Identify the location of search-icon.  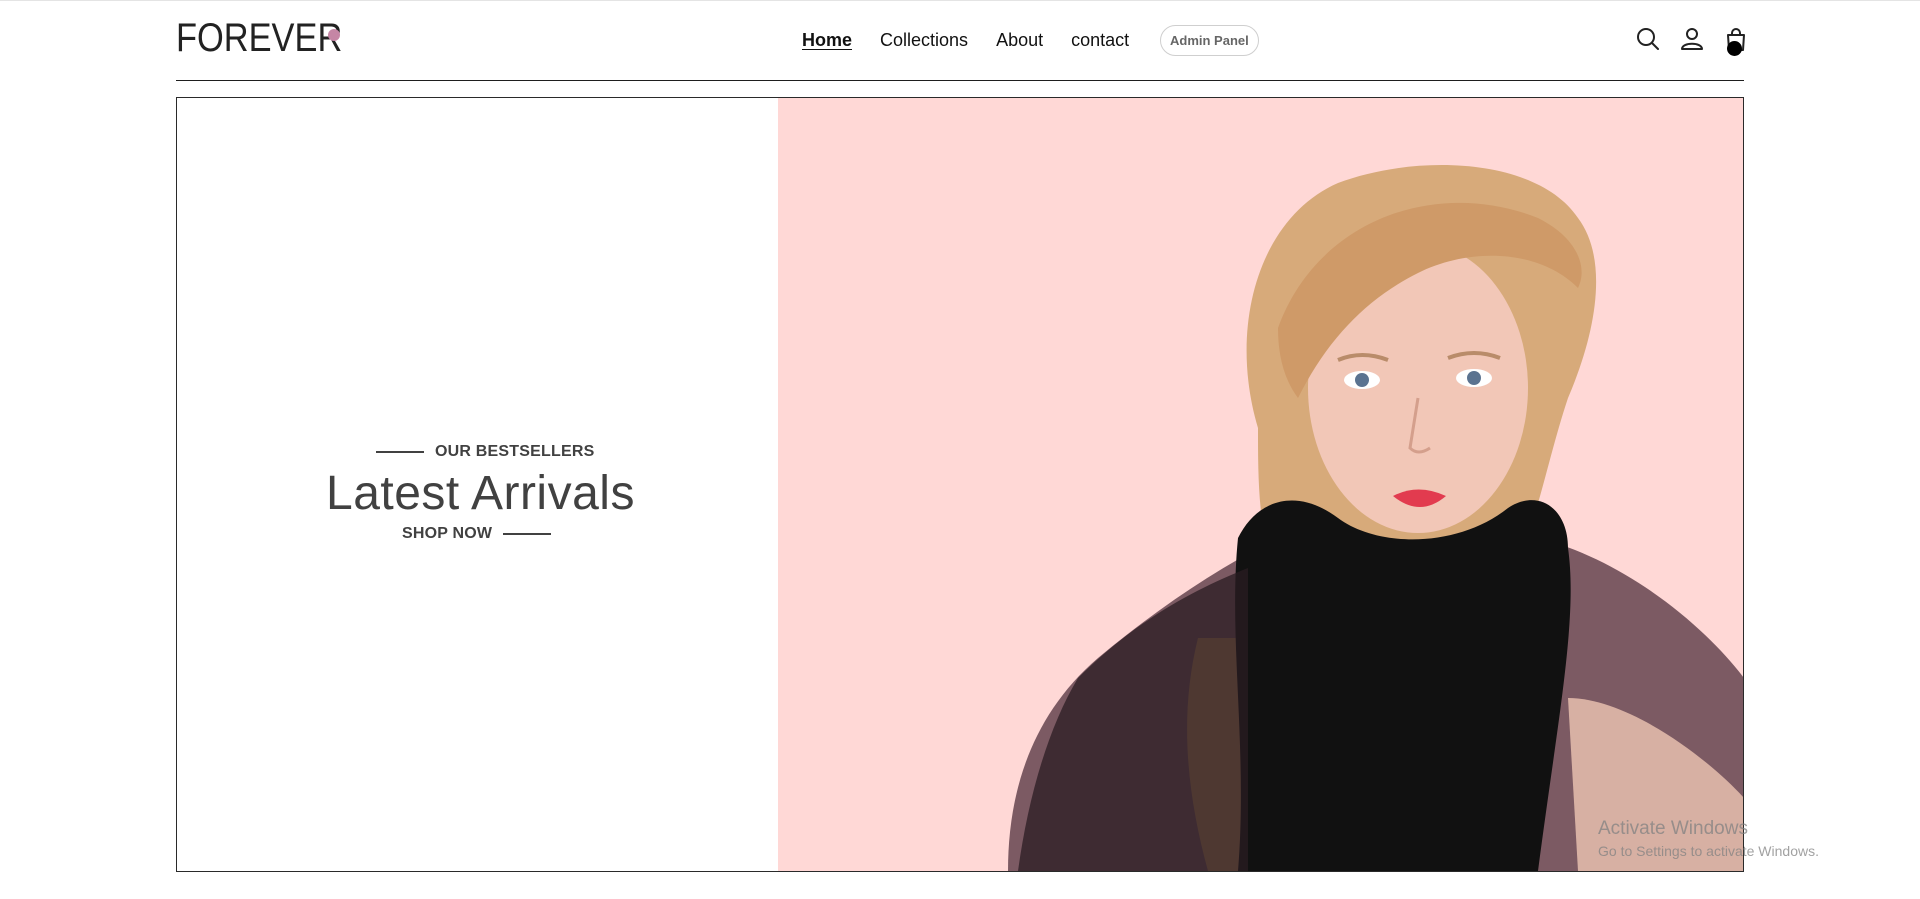
(1648, 39).